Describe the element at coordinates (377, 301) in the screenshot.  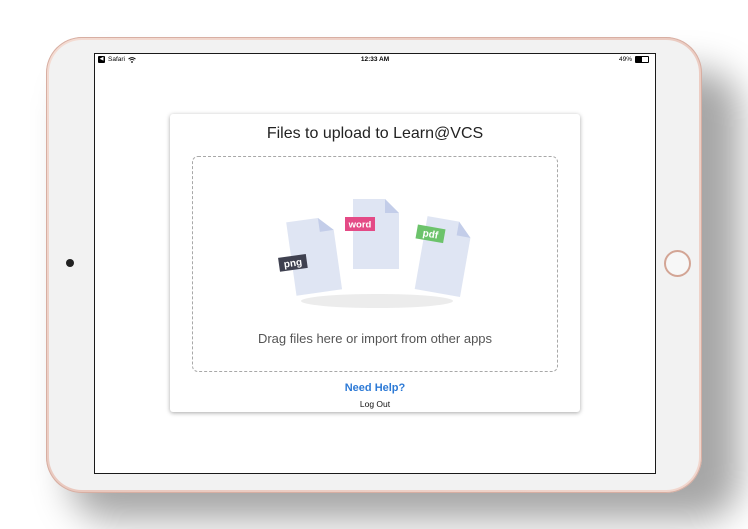
I see `illustration-shadow` at that location.